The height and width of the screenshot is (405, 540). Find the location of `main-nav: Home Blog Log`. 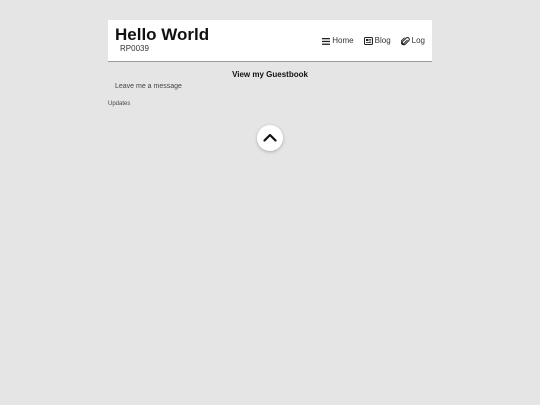

main-nav: Home Blog Log is located at coordinates (373, 41).